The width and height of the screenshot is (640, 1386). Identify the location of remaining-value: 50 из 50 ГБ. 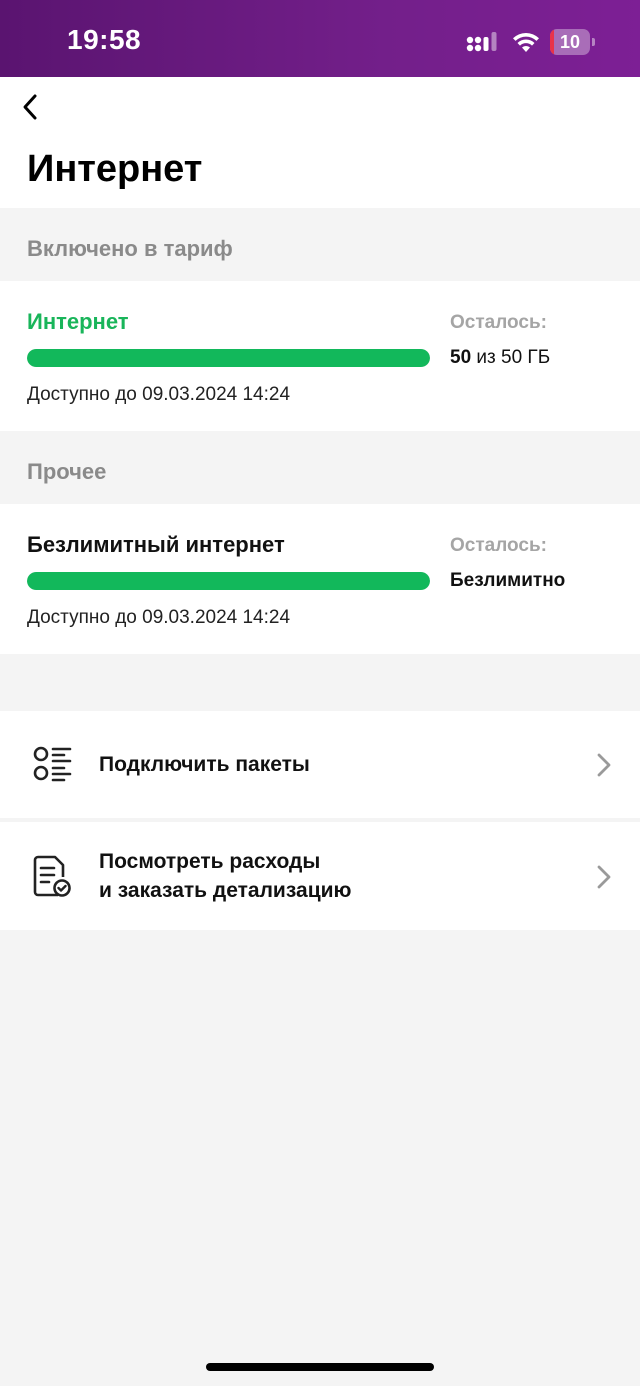
(500, 358).